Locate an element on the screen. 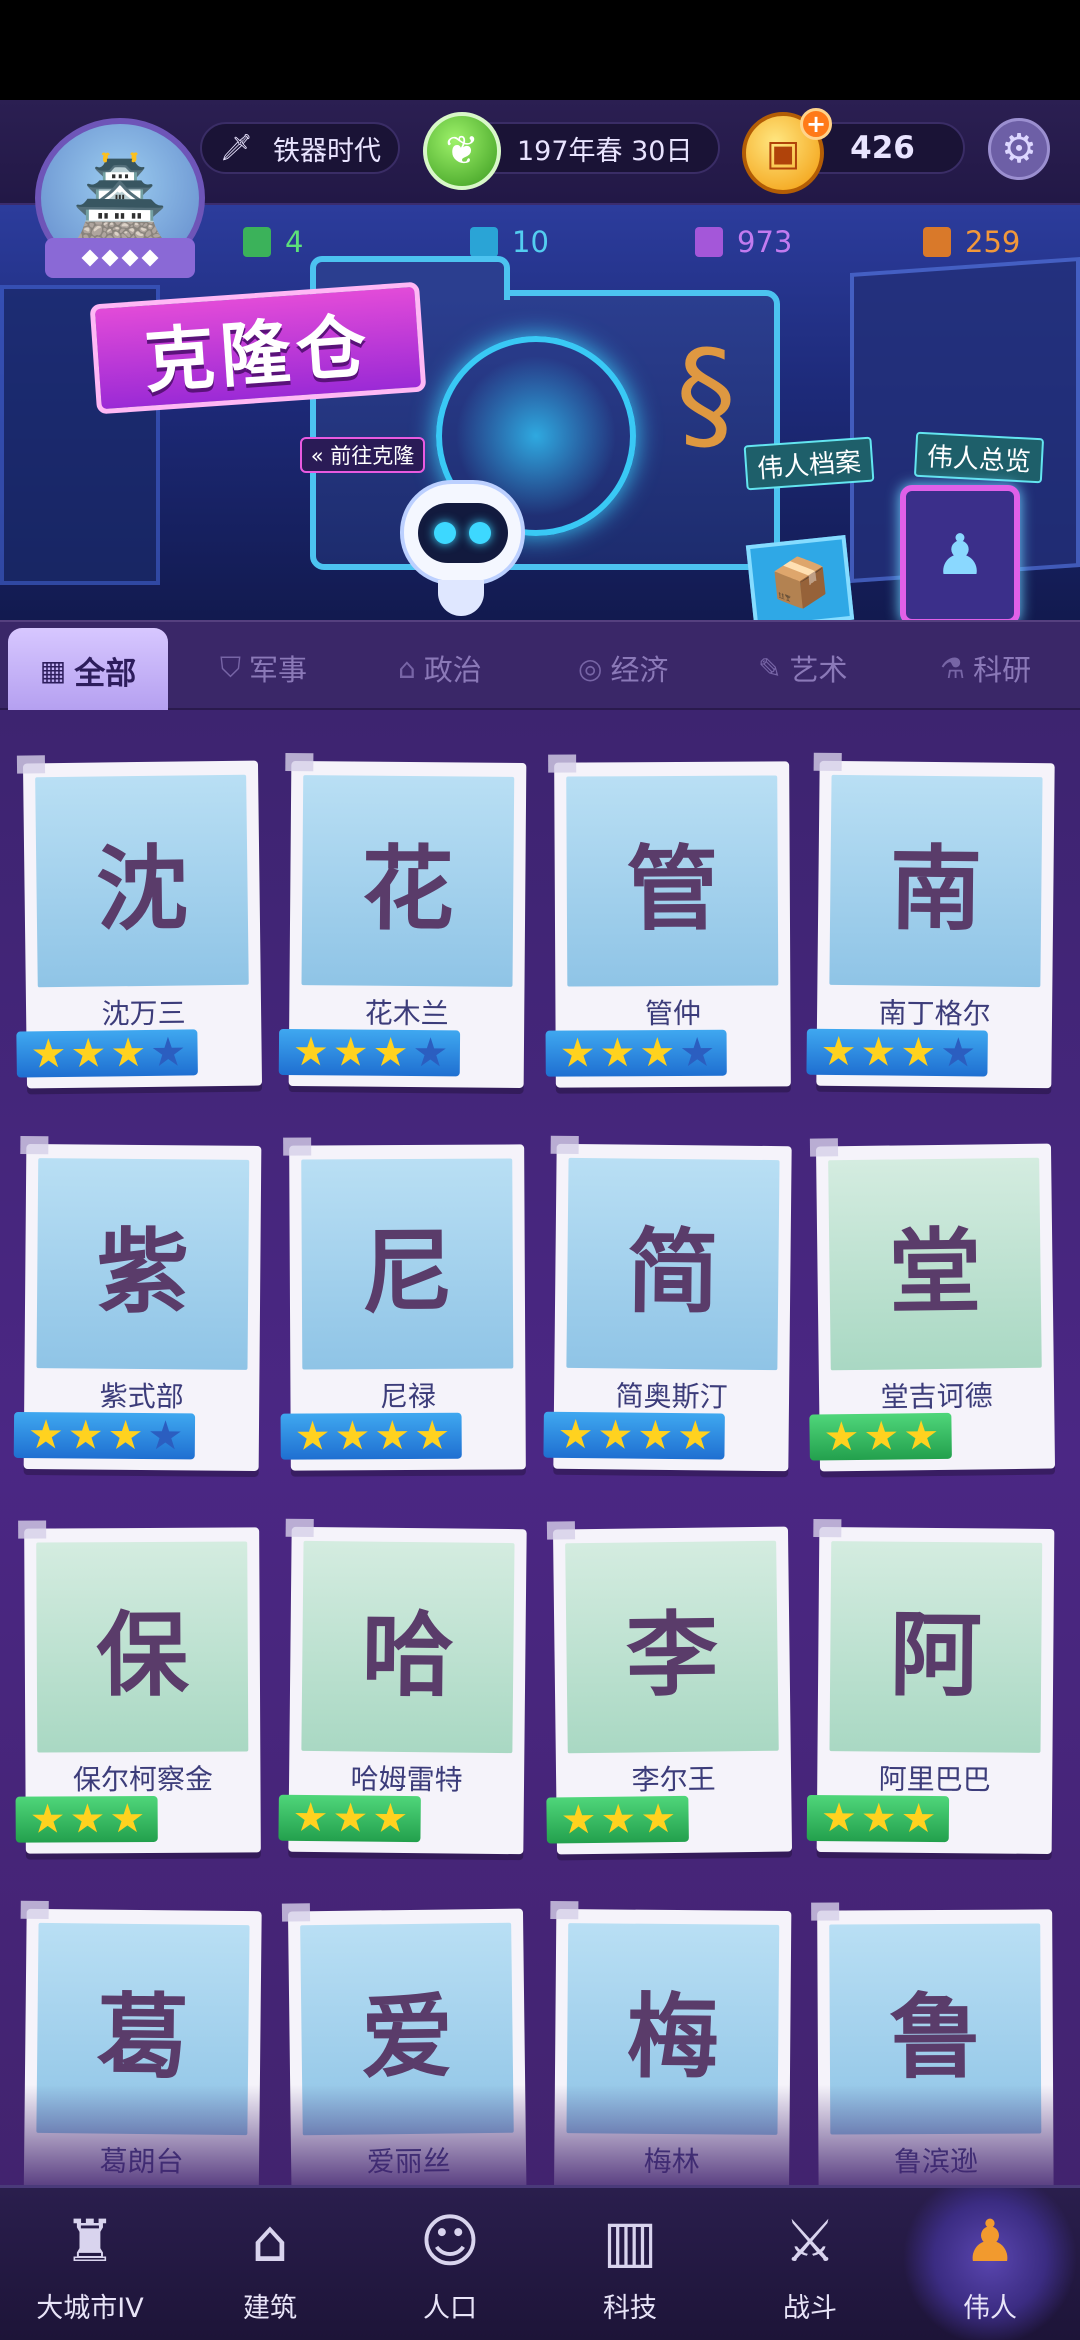 This screenshot has height=2340, width=1080. gear-icon: ⚙ is located at coordinates (1019, 149).